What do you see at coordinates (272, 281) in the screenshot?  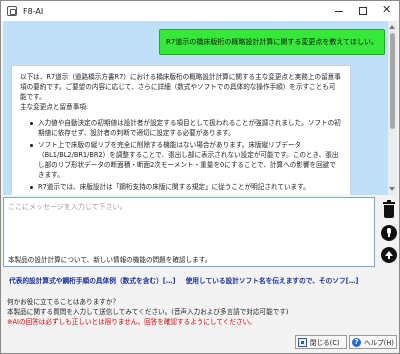 I see `suggestion-link: 使用している設計ソフト名を伝えますので、そのソフ[…]` at bounding box center [272, 281].